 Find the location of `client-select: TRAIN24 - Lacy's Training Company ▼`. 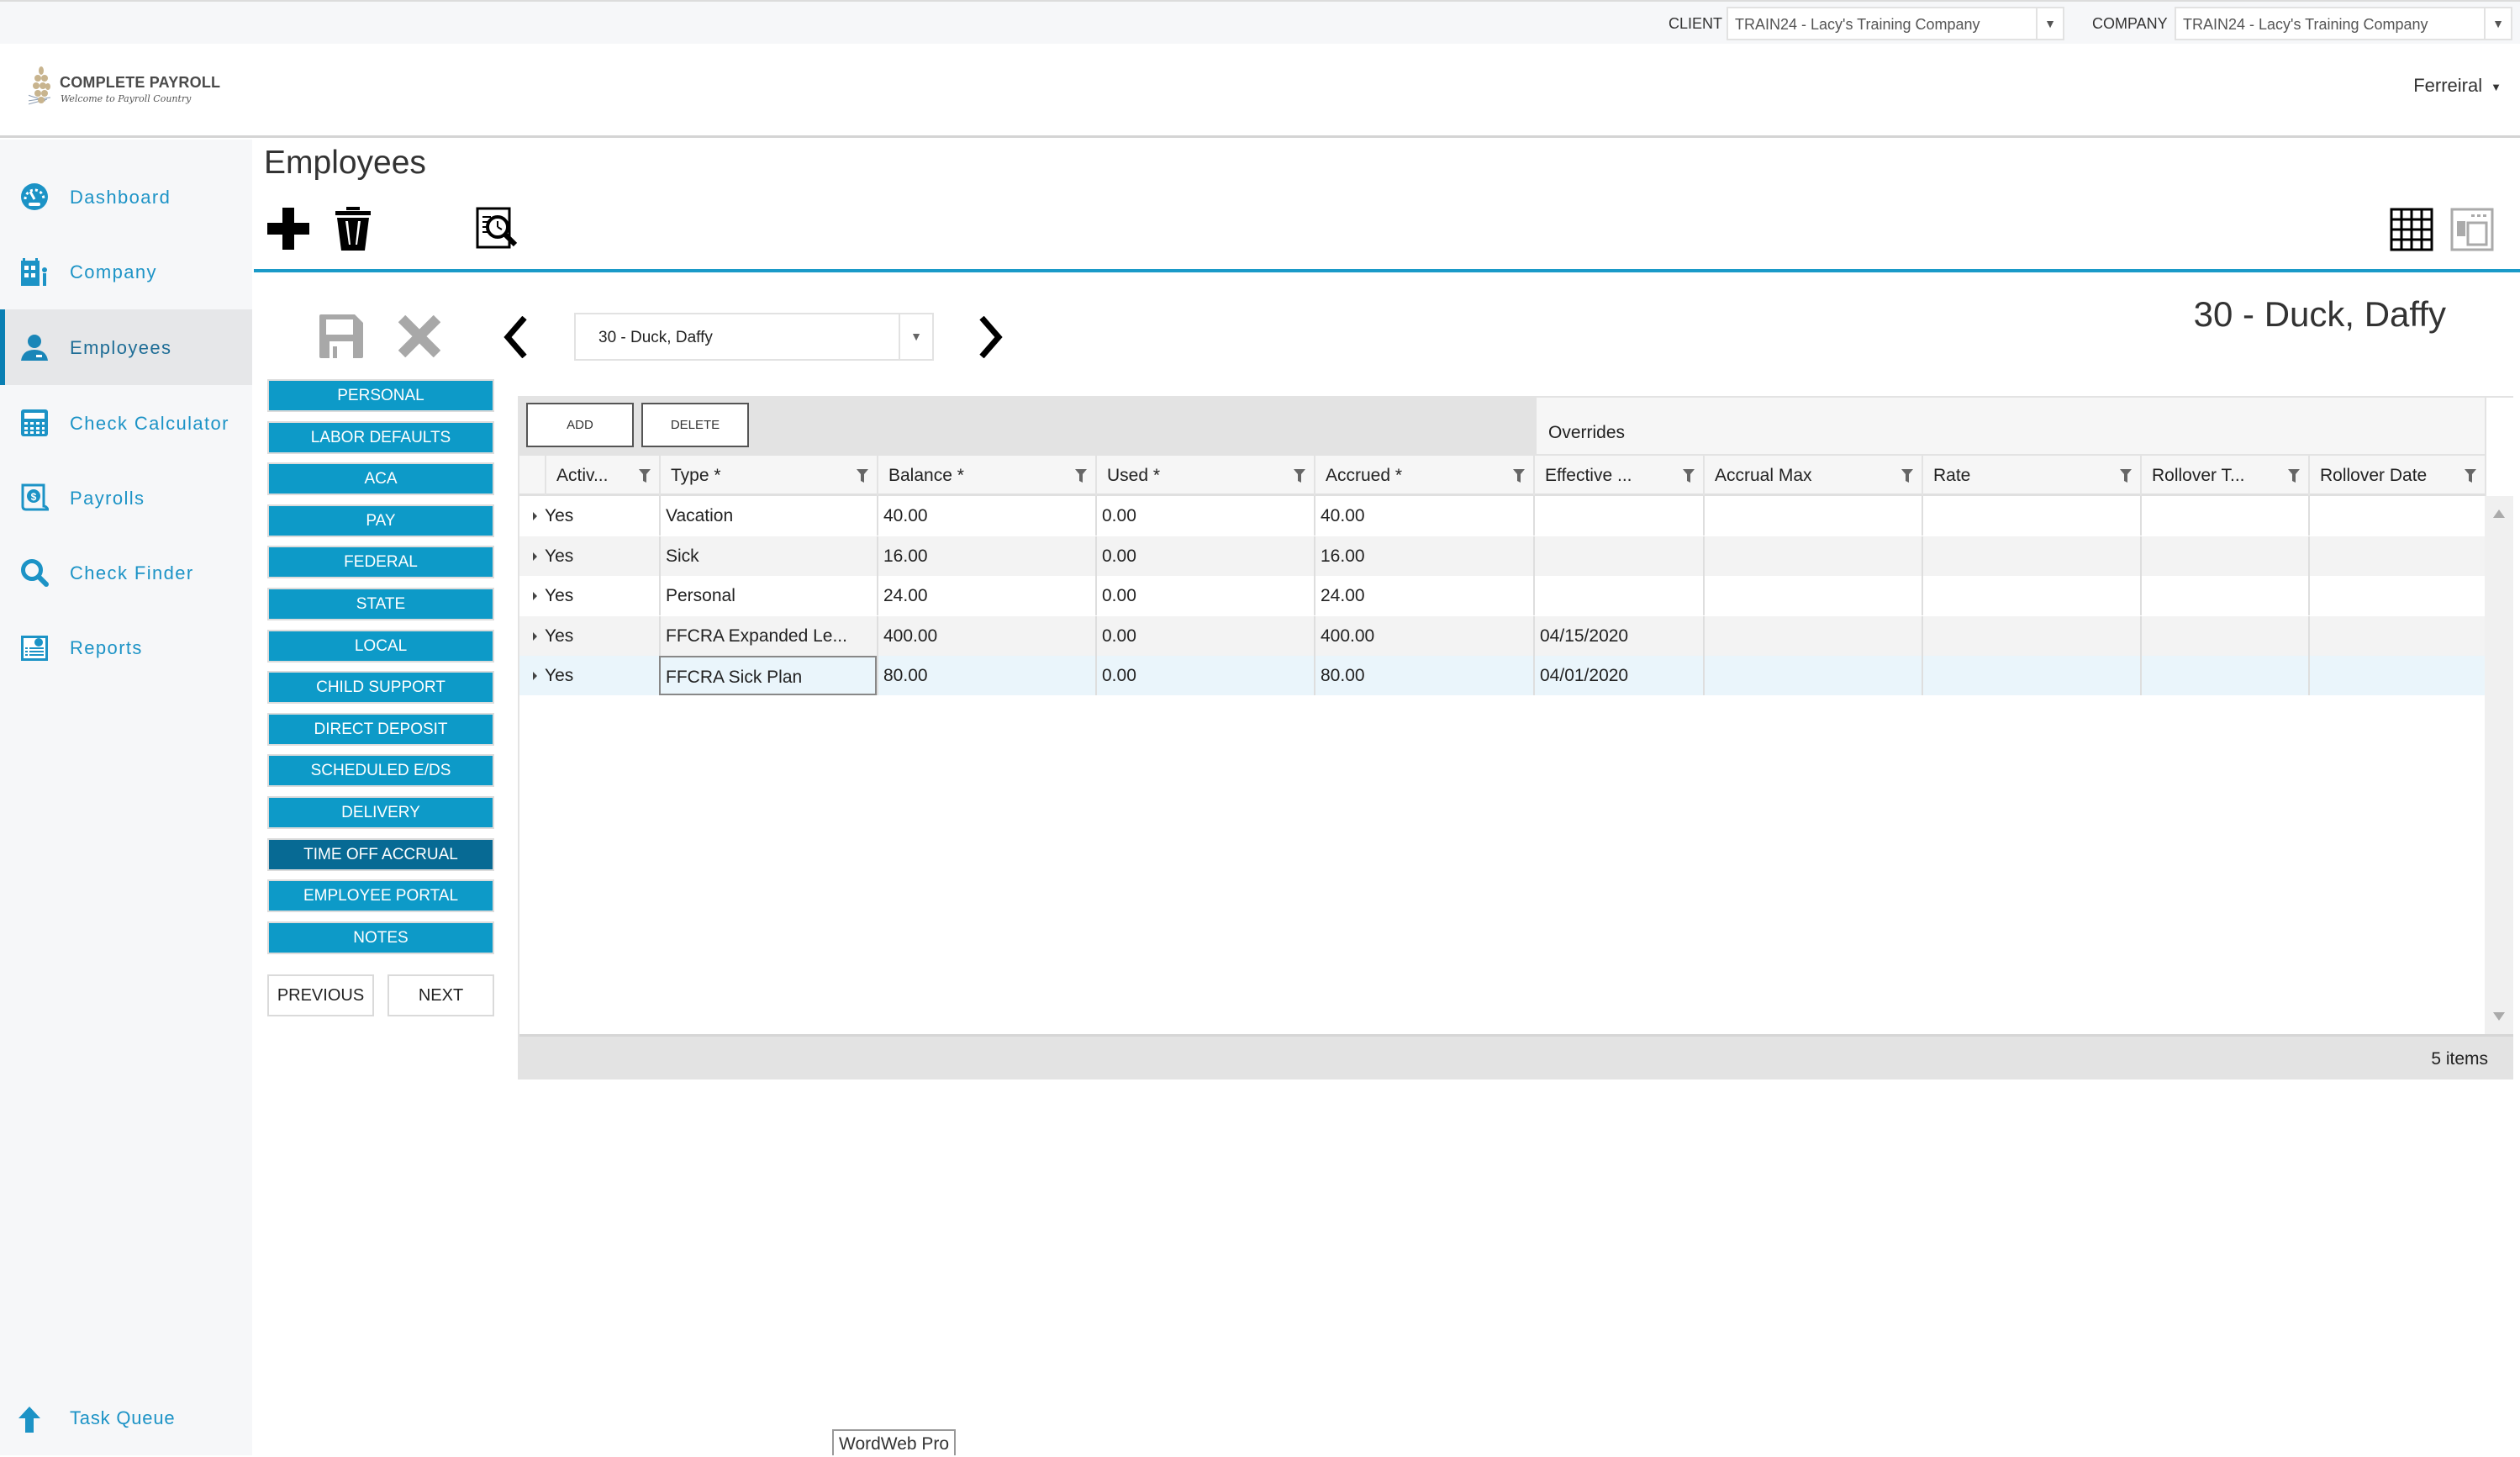

client-select: TRAIN24 - Lacy's Training Company ▼ is located at coordinates (1895, 23).